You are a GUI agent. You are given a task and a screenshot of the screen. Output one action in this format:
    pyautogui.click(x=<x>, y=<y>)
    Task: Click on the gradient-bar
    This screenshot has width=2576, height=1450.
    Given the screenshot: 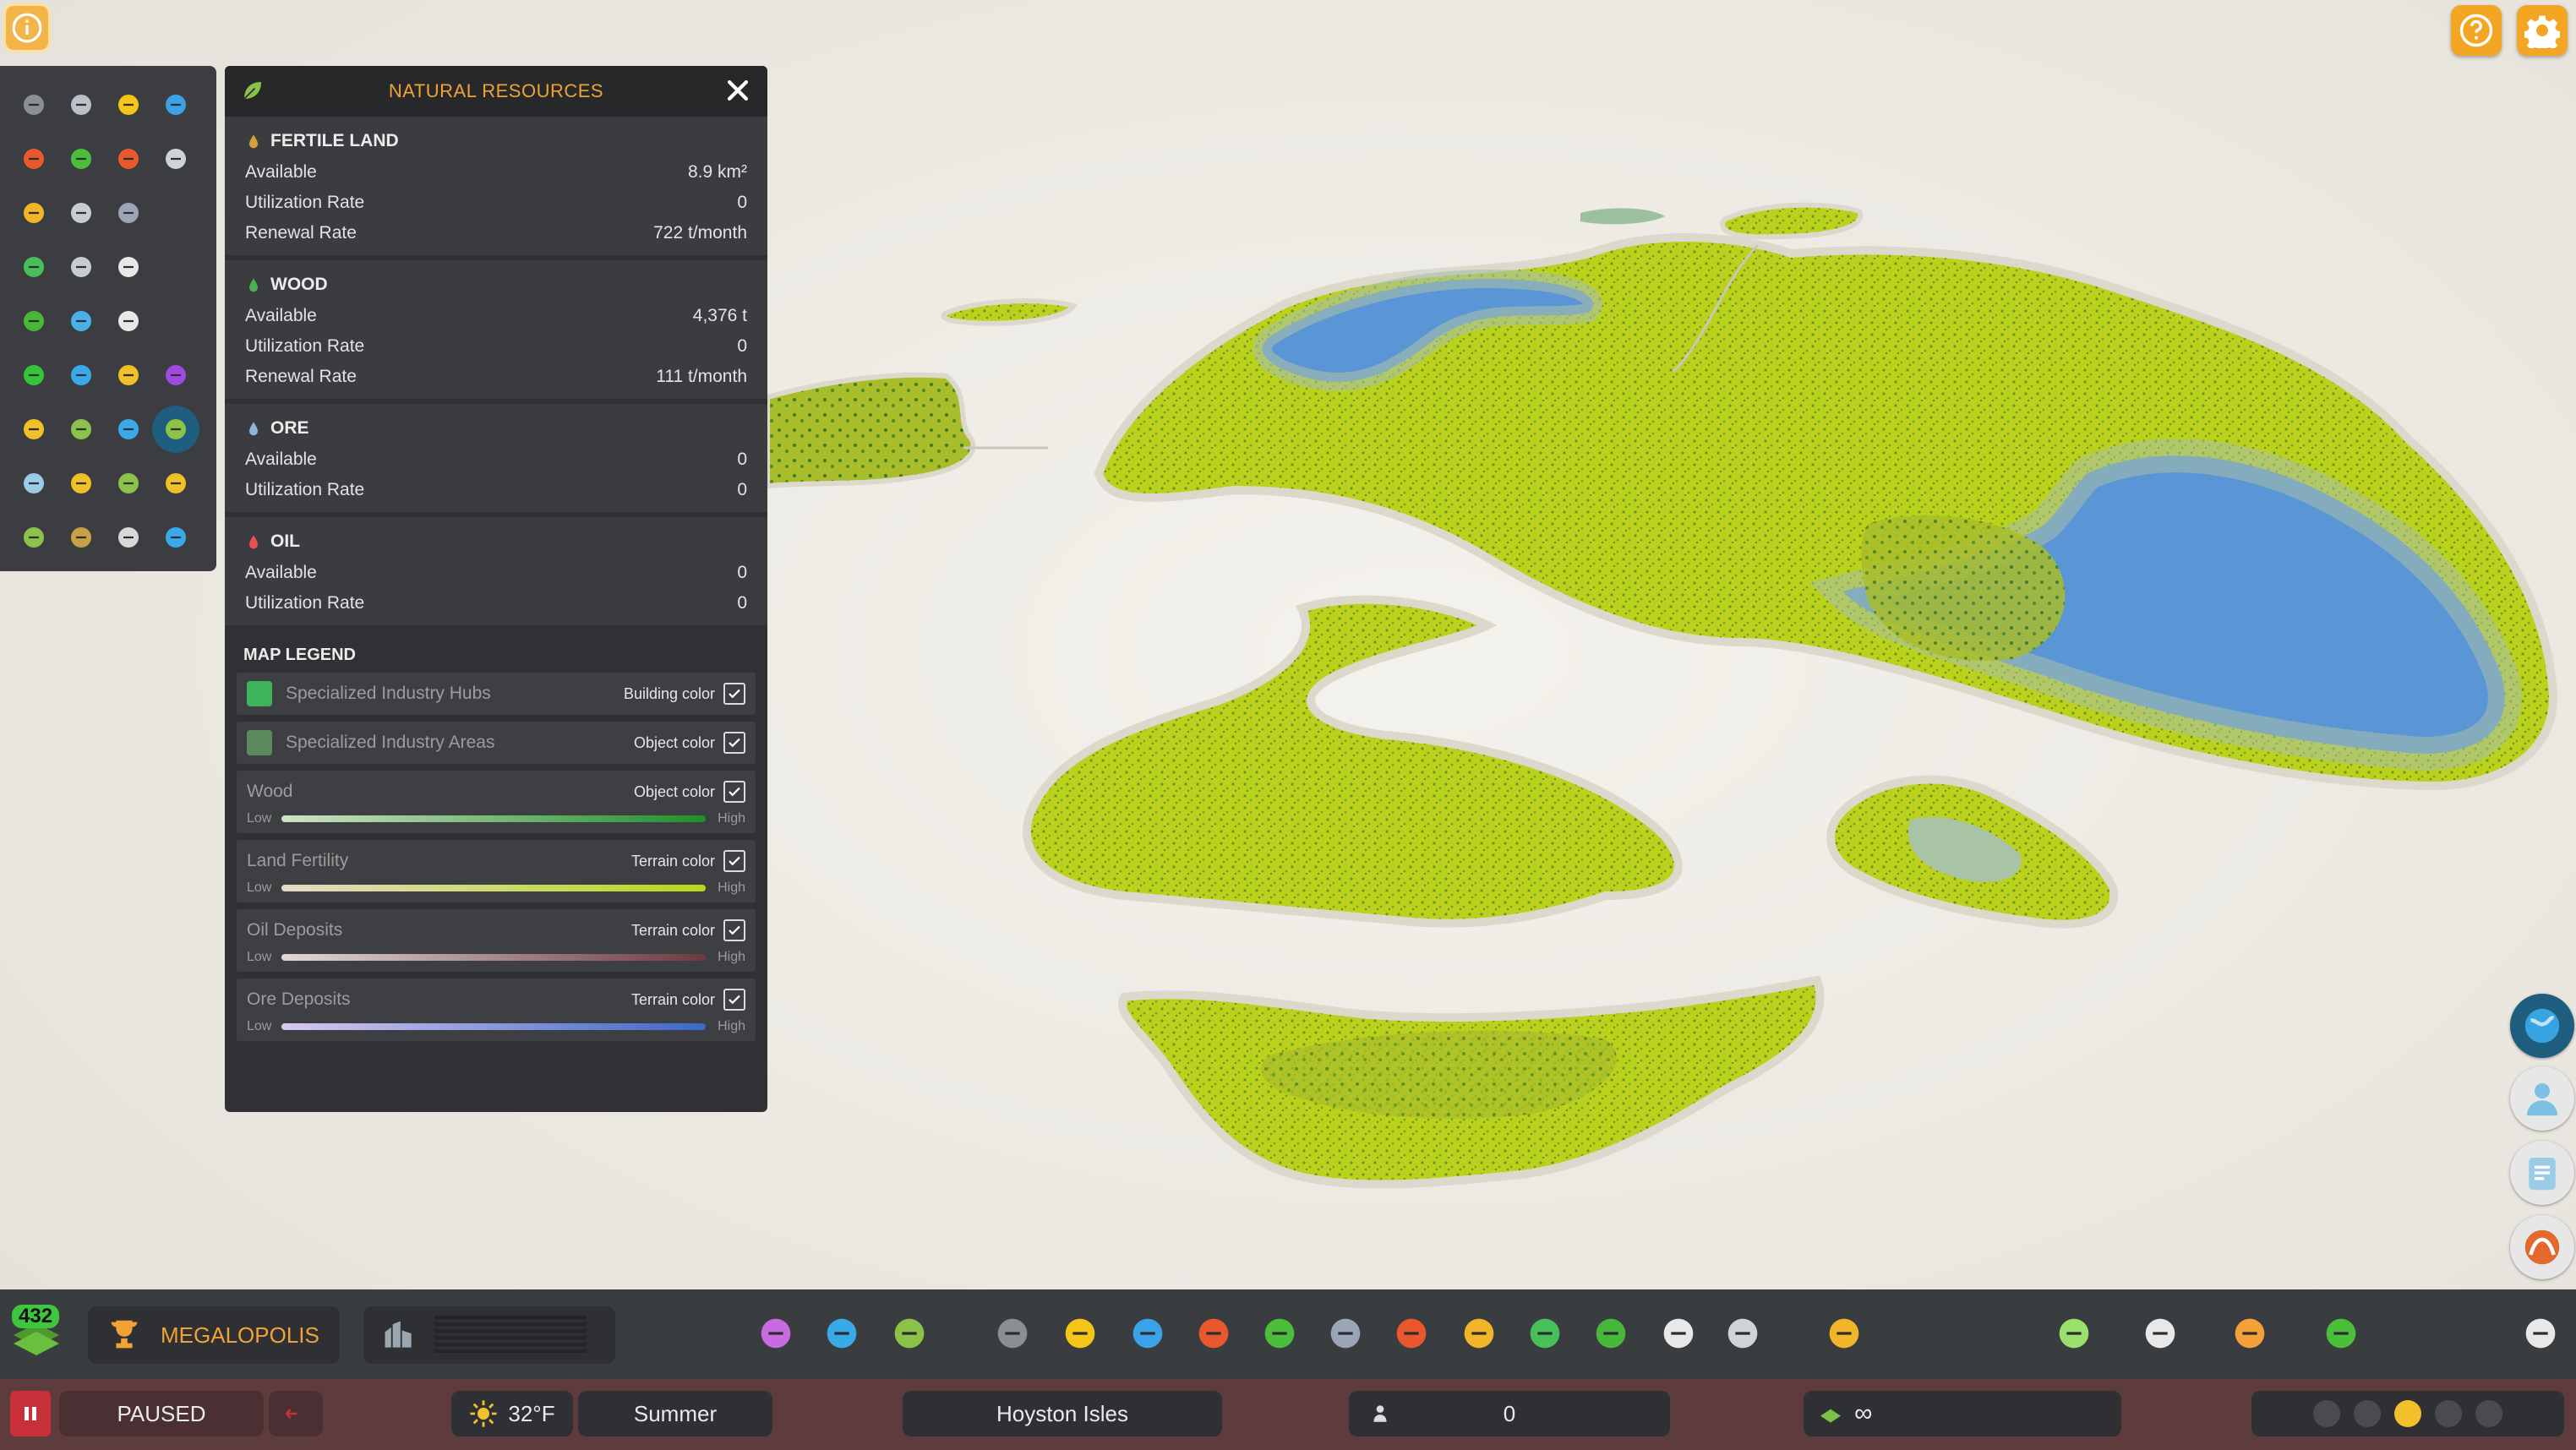 What is the action you would take?
    pyautogui.click(x=494, y=957)
    